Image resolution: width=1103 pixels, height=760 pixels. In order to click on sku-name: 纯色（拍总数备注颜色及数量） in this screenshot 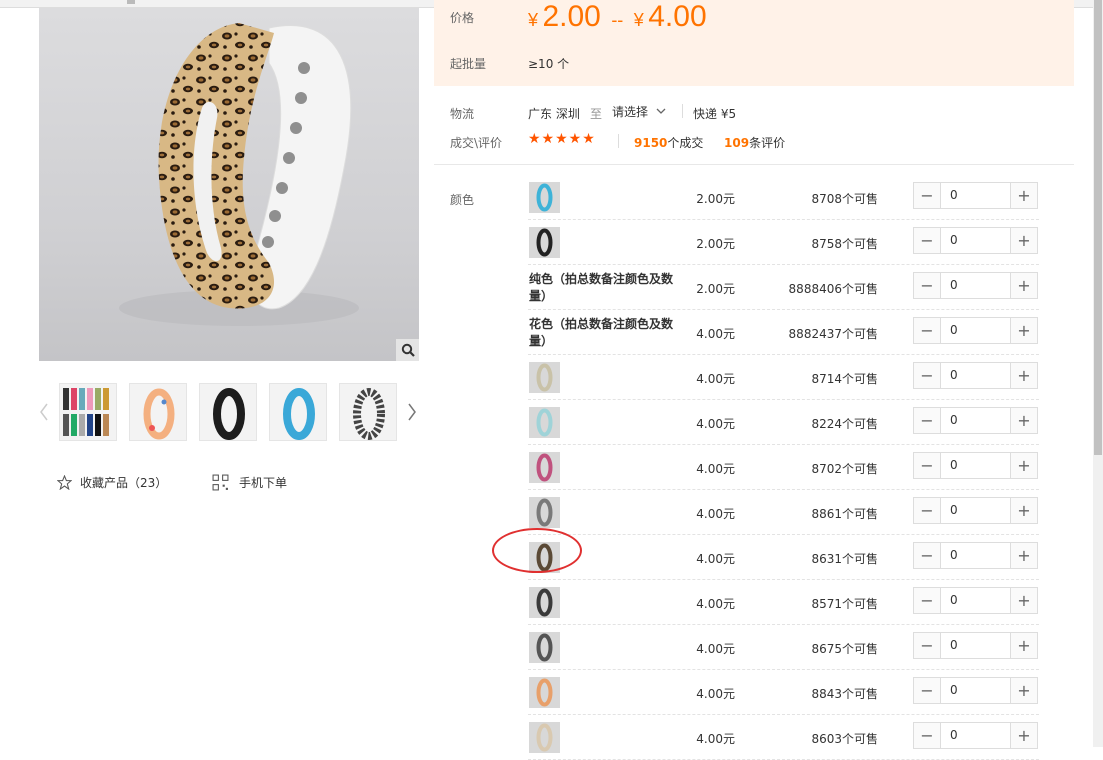, I will do `click(601, 287)`.